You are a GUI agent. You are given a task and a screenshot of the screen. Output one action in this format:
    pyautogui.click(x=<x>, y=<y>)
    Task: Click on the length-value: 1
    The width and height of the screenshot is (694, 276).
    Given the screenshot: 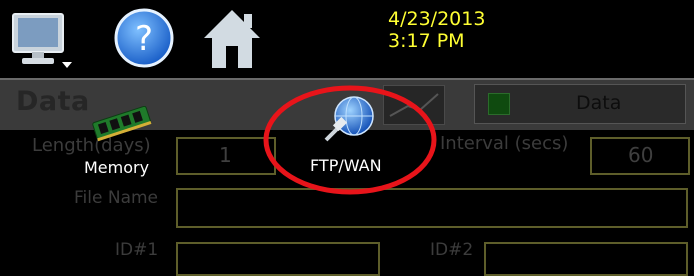 What is the action you would take?
    pyautogui.click(x=225, y=155)
    